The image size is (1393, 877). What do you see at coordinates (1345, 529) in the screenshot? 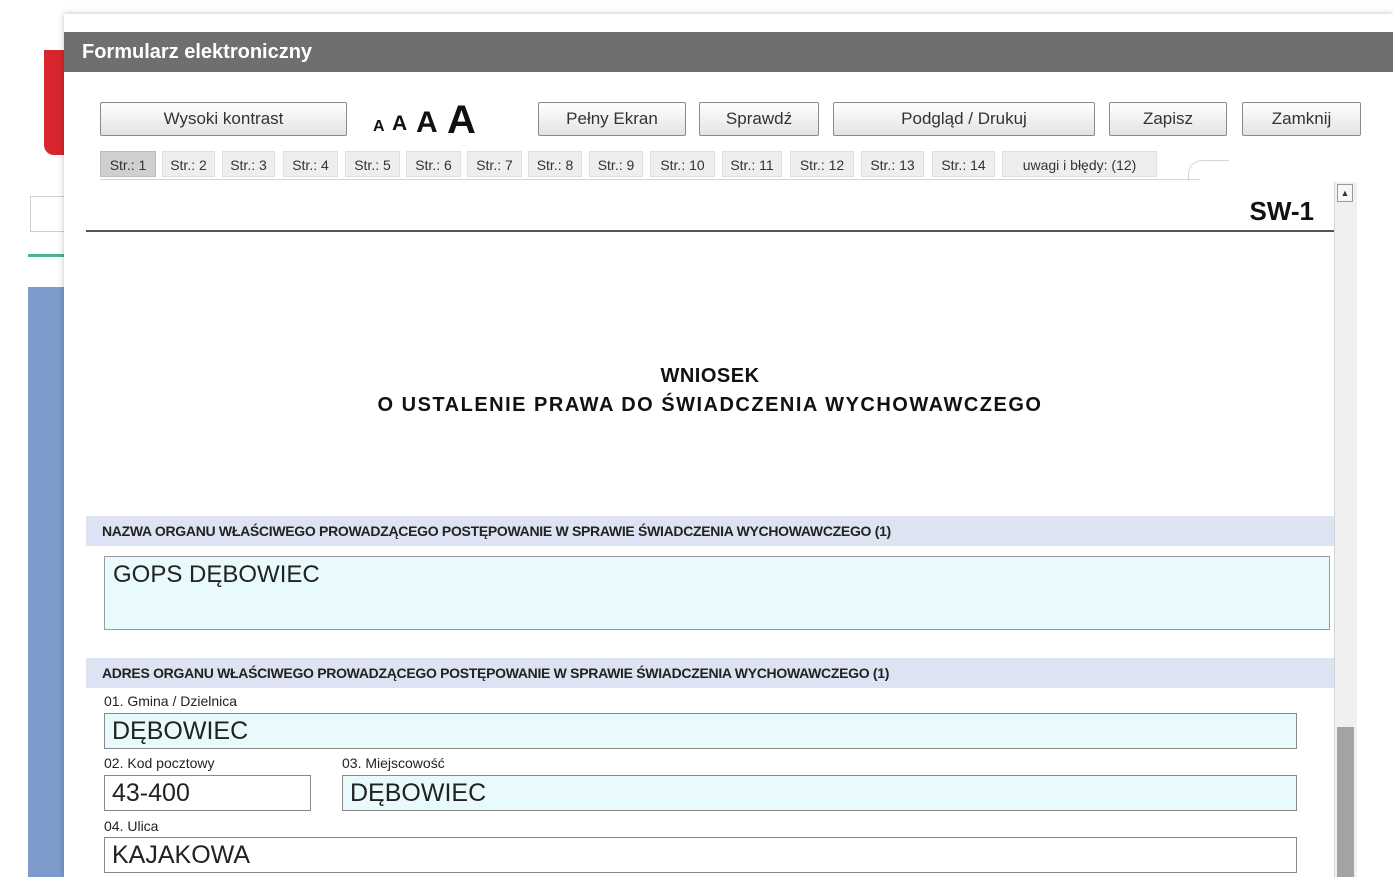
I see `document-scrollbar: ▲` at bounding box center [1345, 529].